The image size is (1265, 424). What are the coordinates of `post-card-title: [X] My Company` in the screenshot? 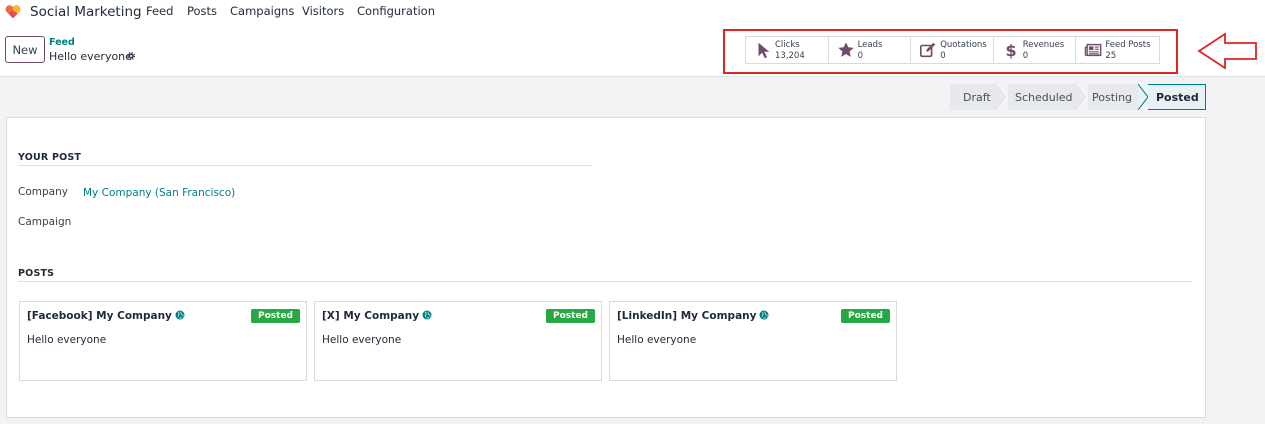 It's located at (377, 316).